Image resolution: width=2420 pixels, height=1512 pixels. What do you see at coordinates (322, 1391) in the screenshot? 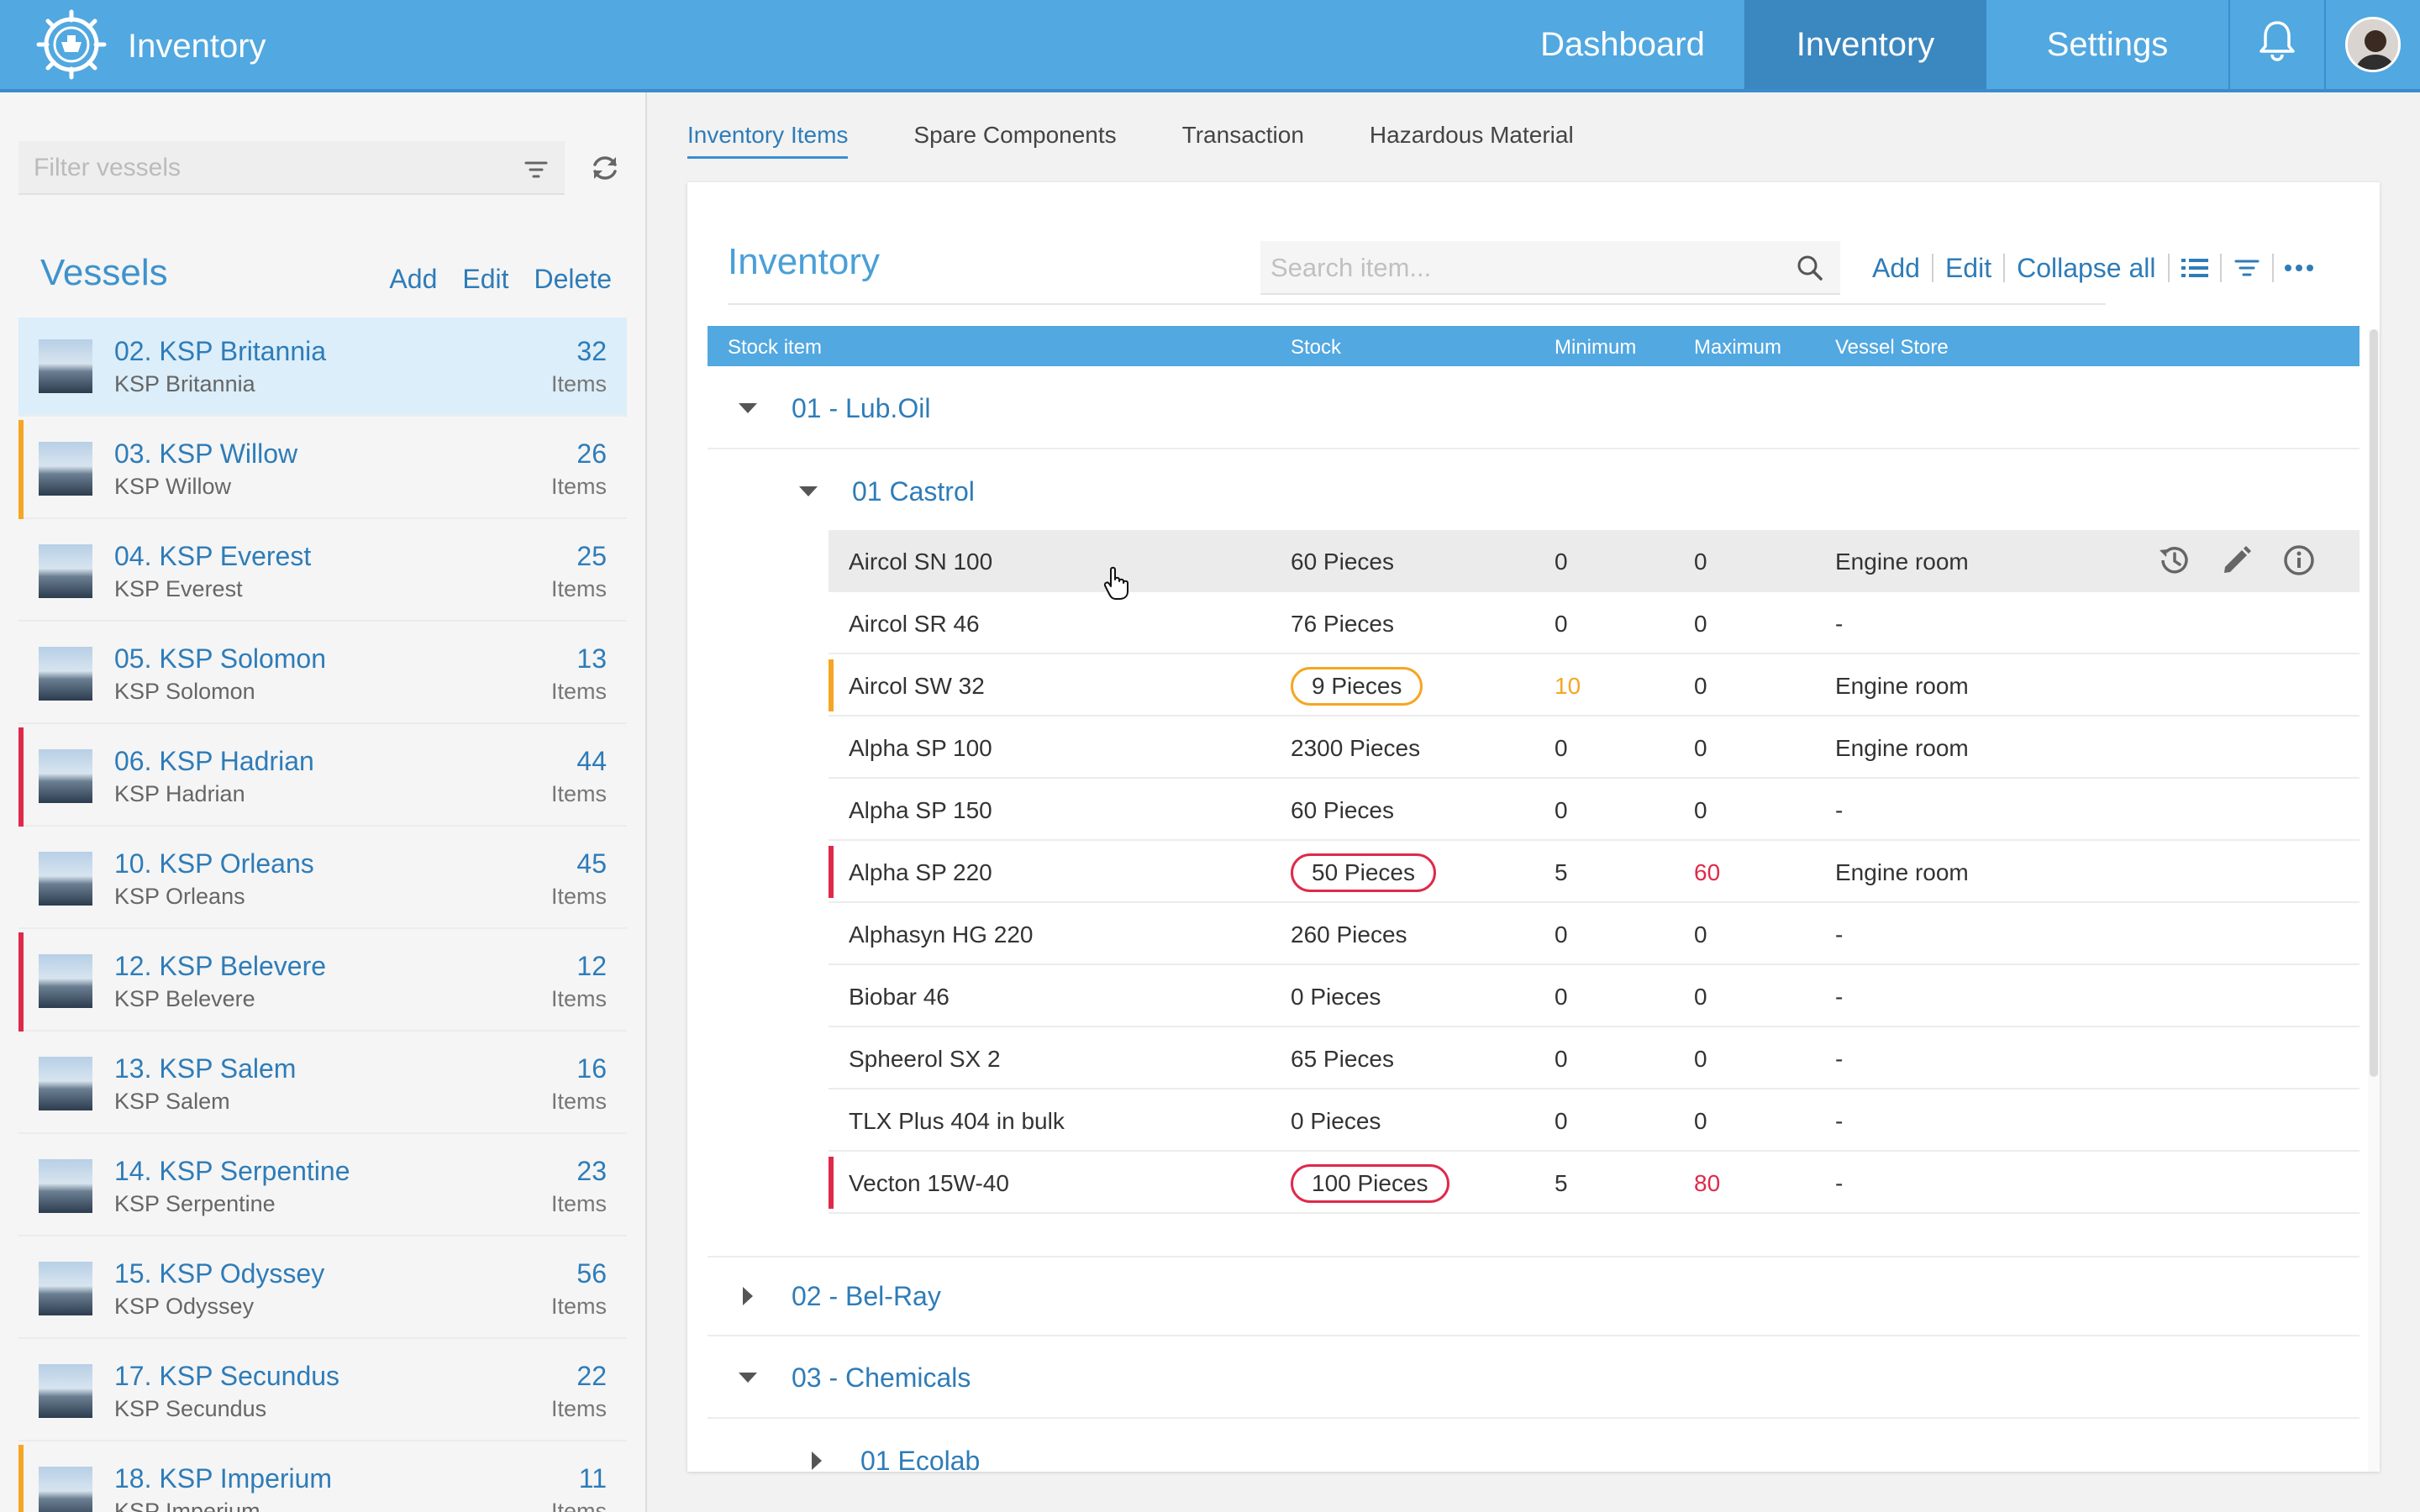
I see `vessel-list-item: 17. KSP Secundus KSP Secundus 22 Items` at bounding box center [322, 1391].